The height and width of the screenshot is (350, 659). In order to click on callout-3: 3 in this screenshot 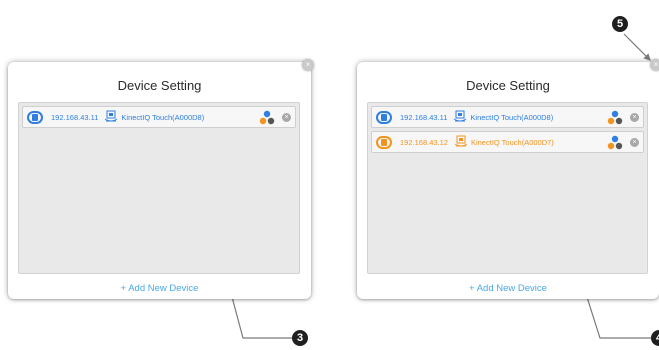, I will do `click(300, 338)`.